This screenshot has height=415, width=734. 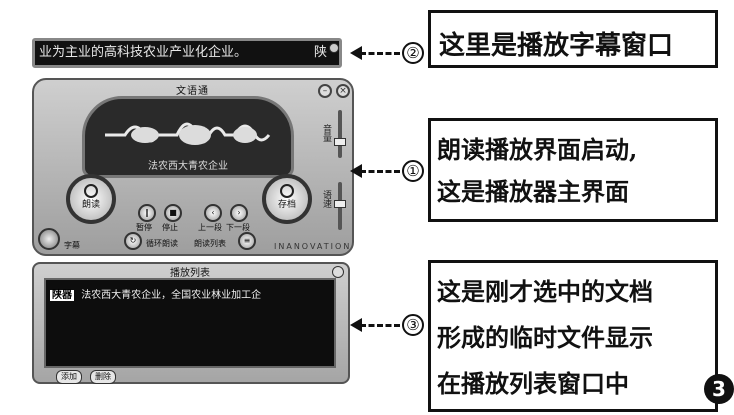 I want to click on playlist-add-button: 添加, so click(x=69, y=377).